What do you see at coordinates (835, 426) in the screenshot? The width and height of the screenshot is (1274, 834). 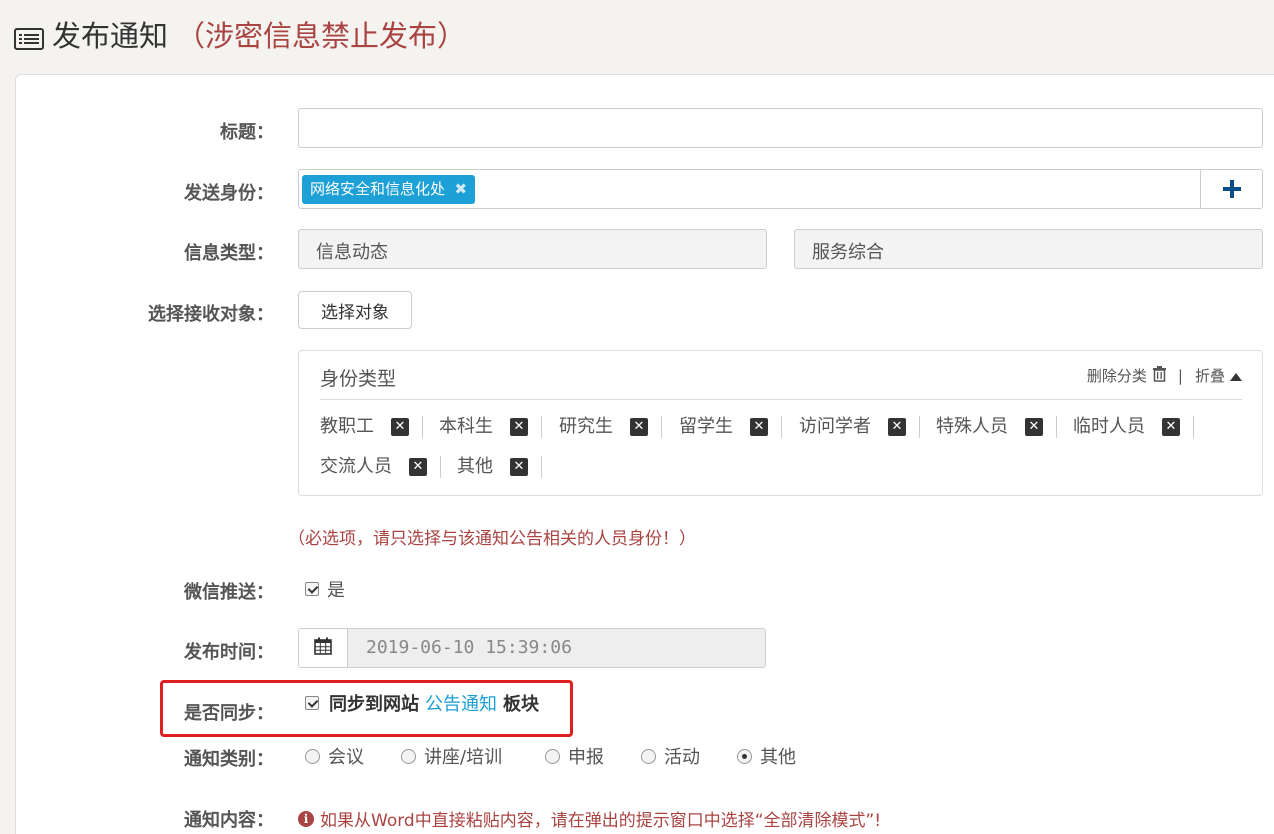 I see `chip-label: 访问学者` at bounding box center [835, 426].